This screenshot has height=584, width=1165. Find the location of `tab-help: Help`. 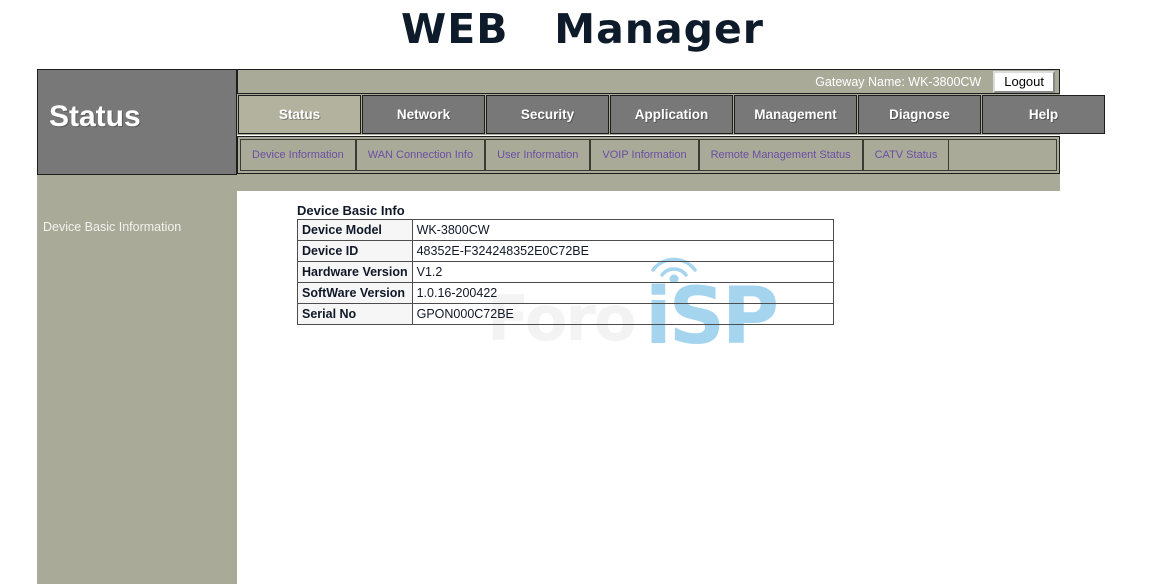

tab-help: Help is located at coordinates (1043, 114).